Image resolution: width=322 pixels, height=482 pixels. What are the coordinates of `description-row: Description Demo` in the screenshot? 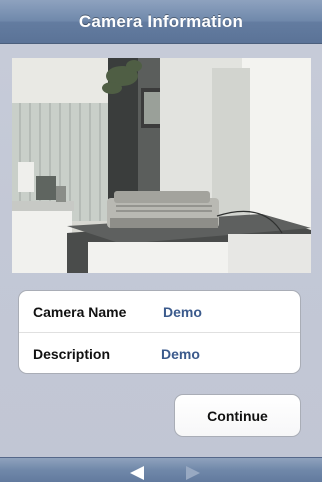 It's located at (159, 353).